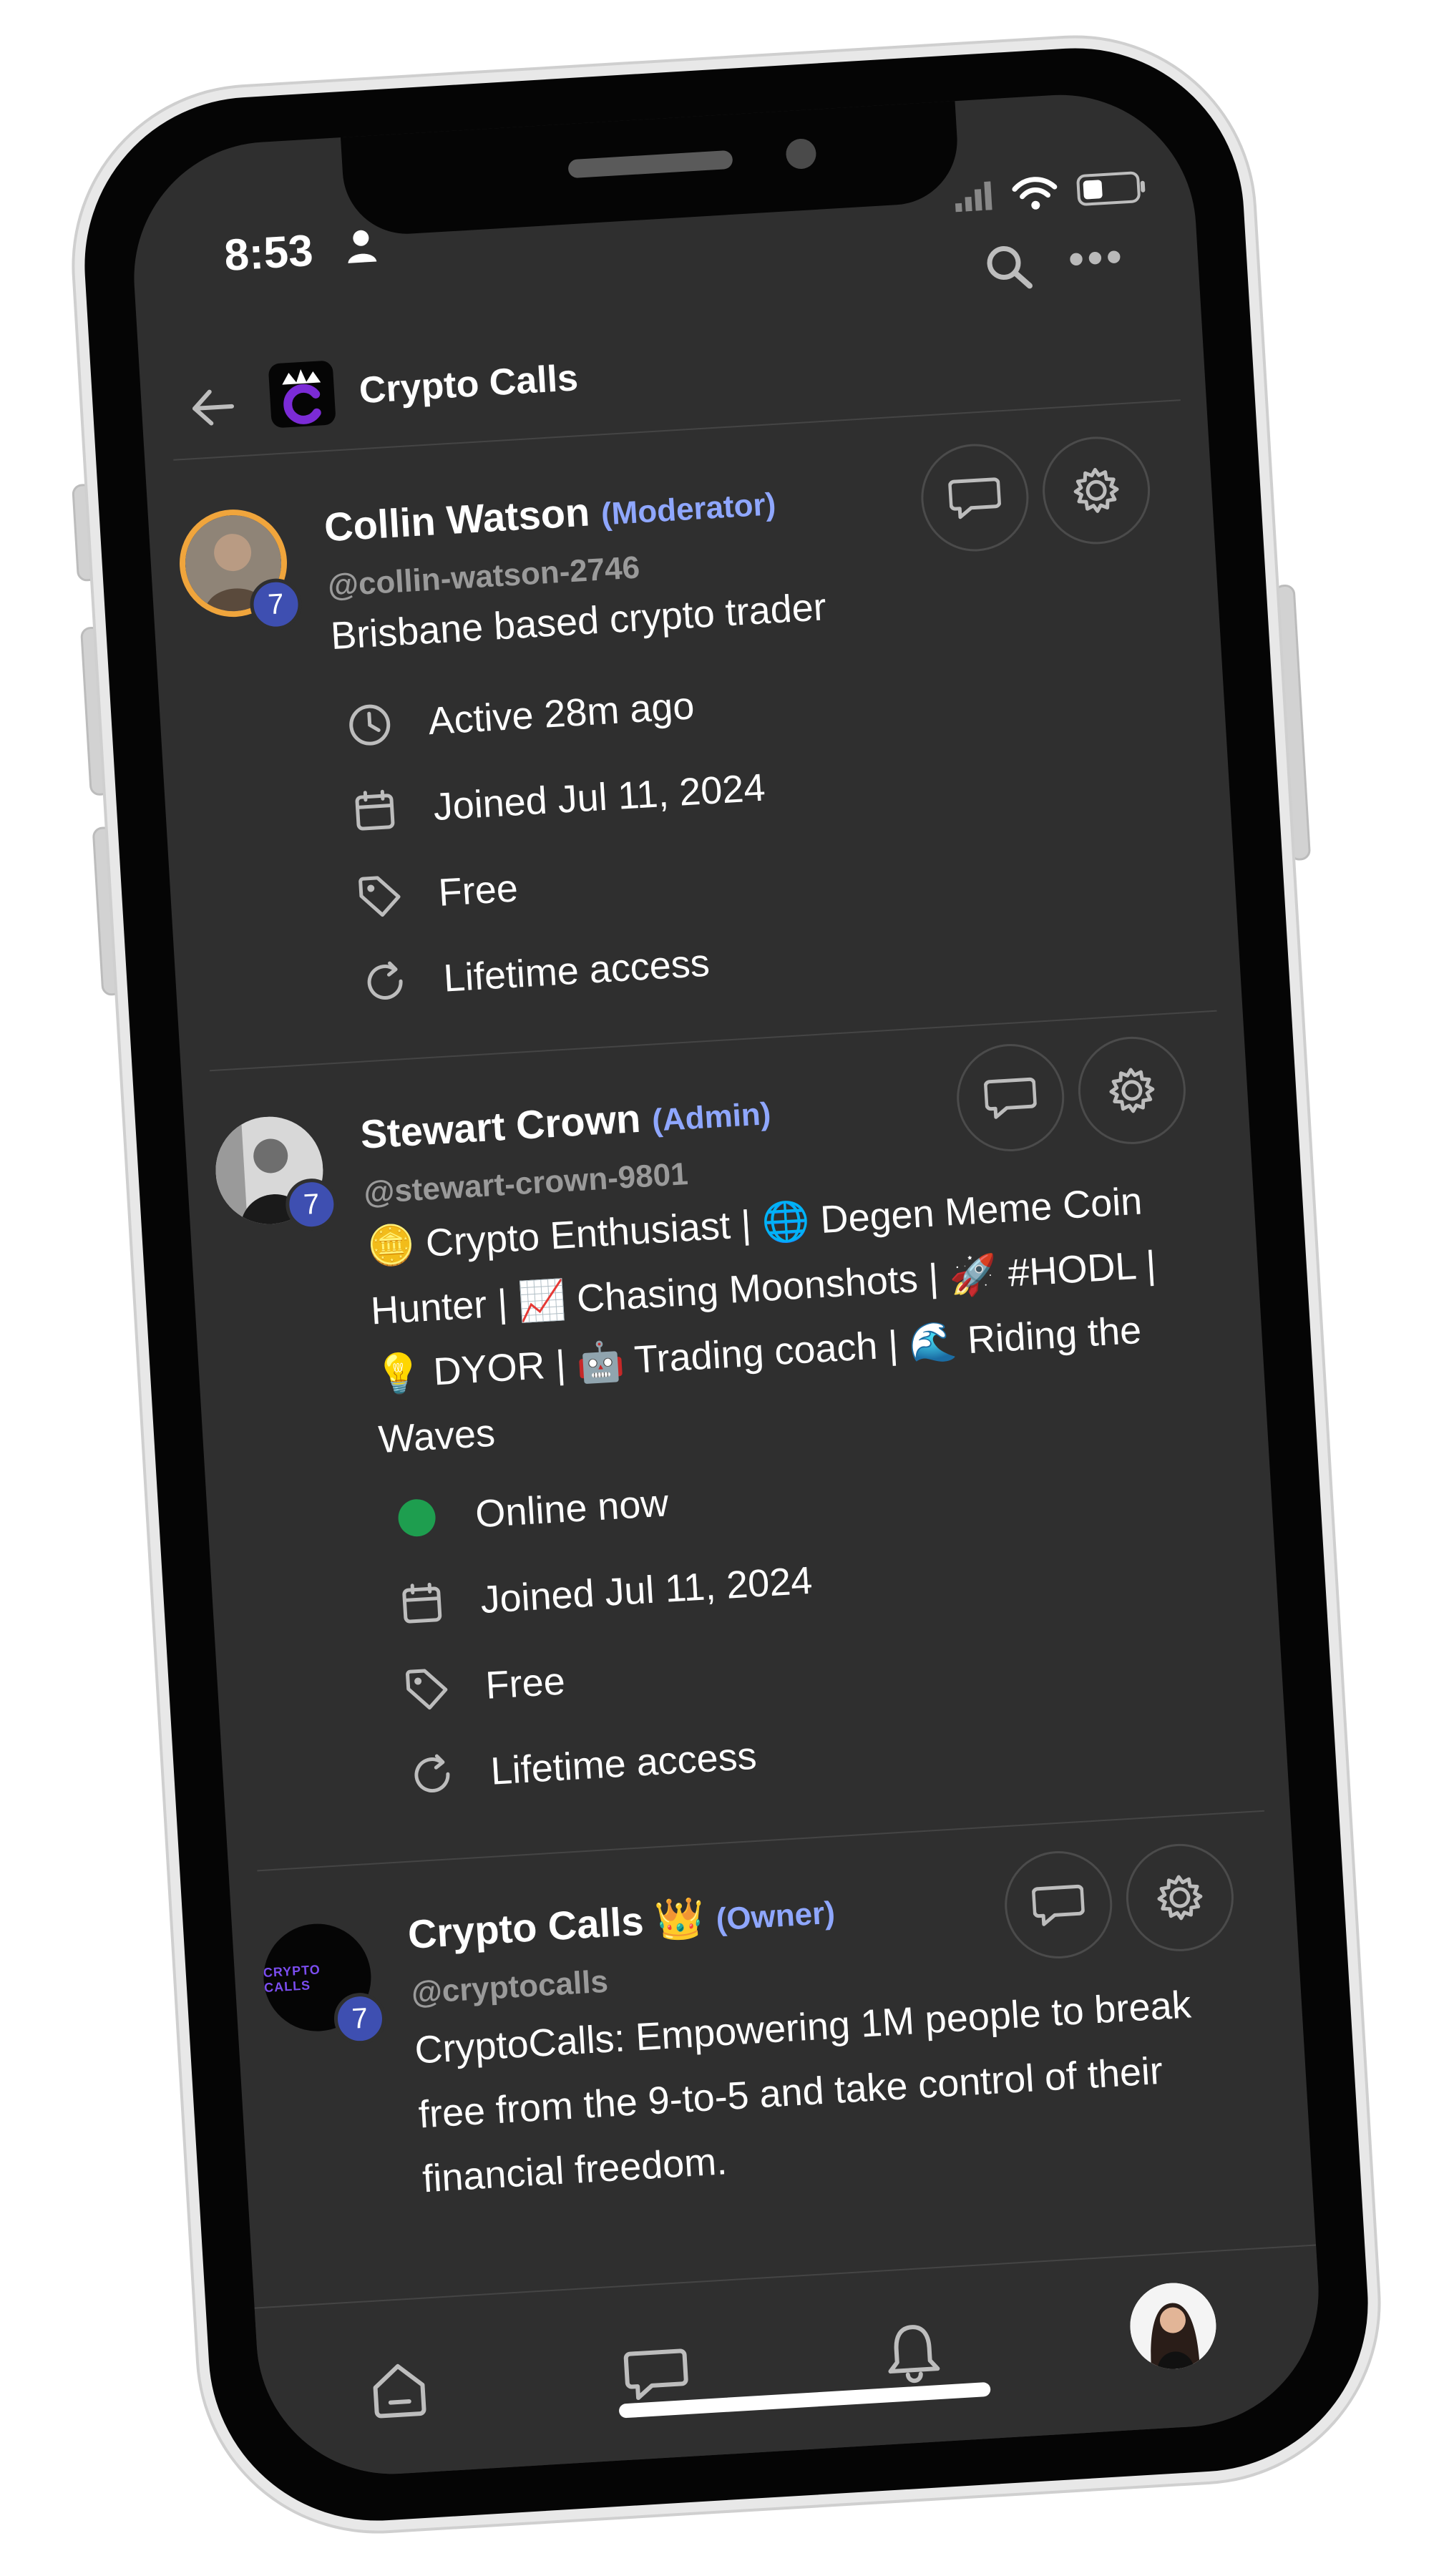 The height and width of the screenshot is (2576, 1449). Describe the element at coordinates (650, 164) in the screenshot. I see `speaker` at that location.